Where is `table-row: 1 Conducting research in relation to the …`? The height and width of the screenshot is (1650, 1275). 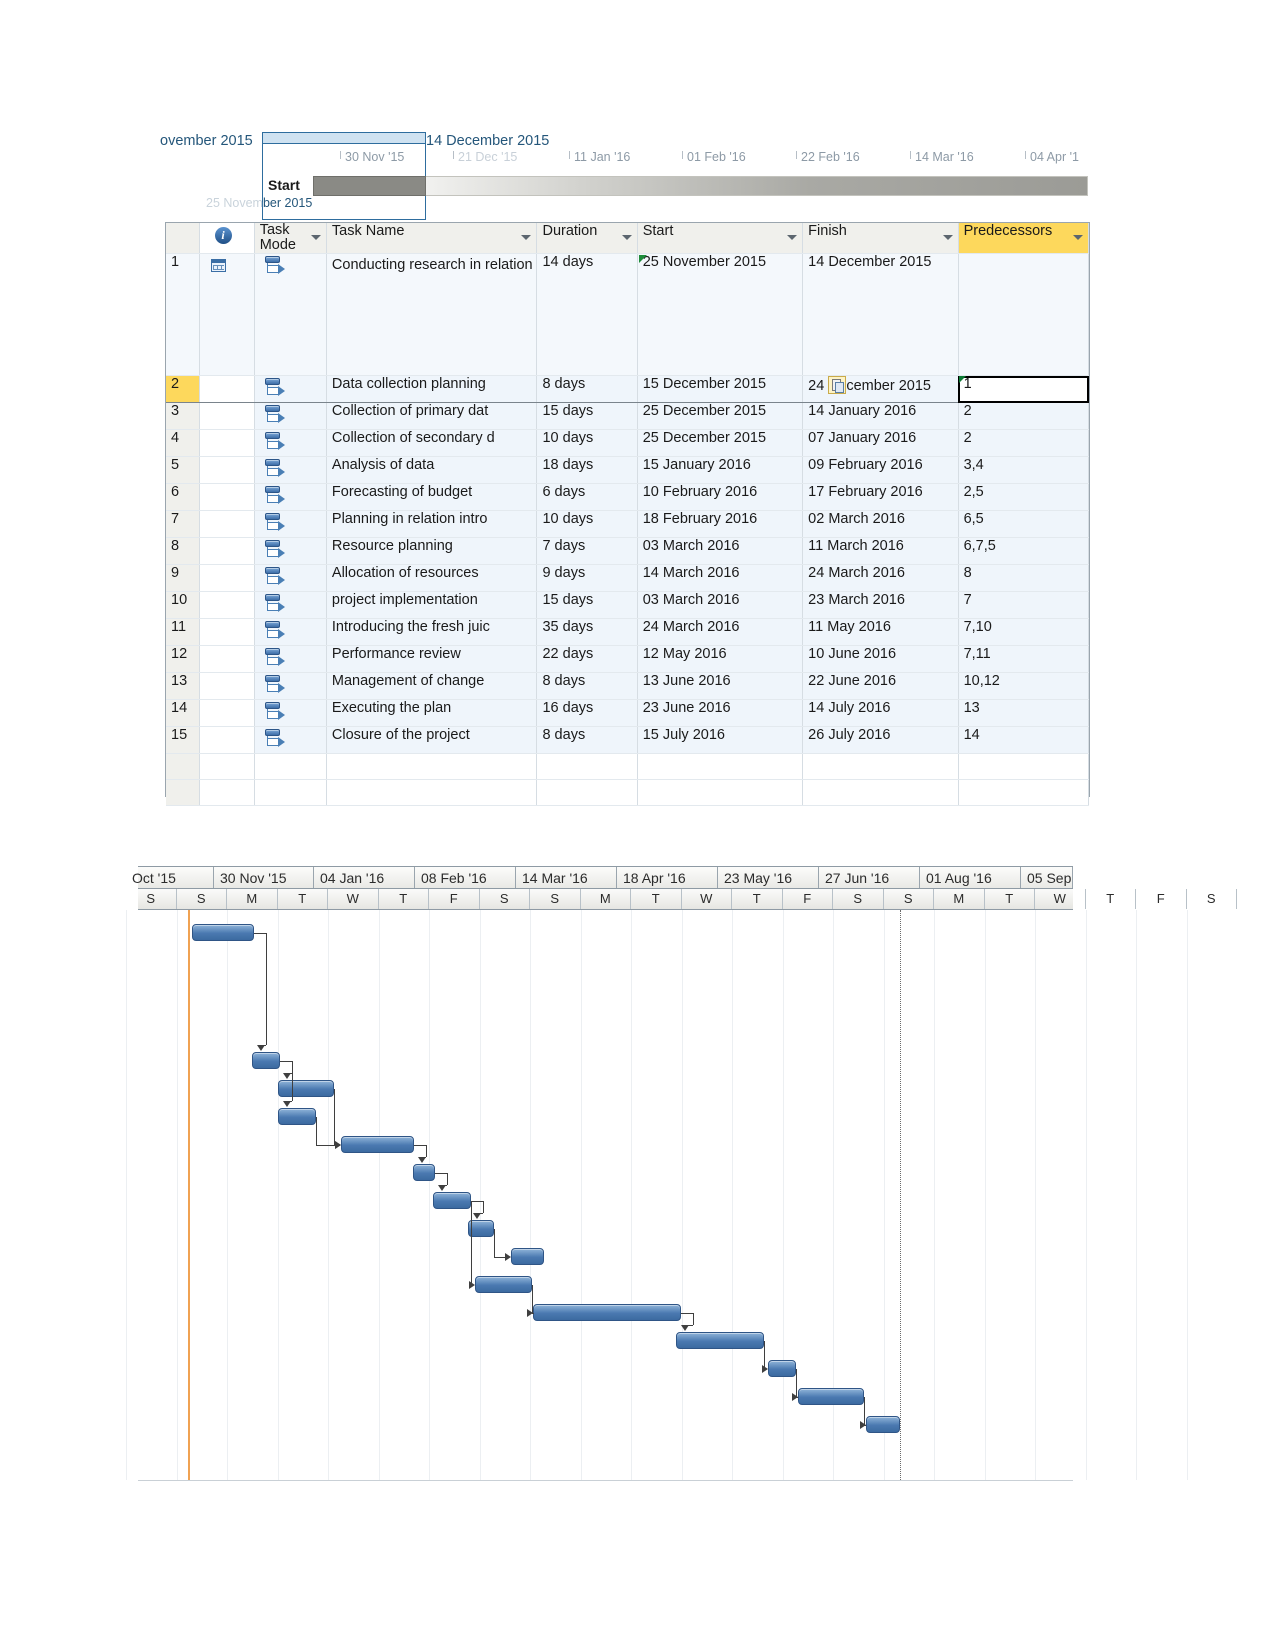
table-row: 1 Conducting research in relation to the … is located at coordinates (628, 314).